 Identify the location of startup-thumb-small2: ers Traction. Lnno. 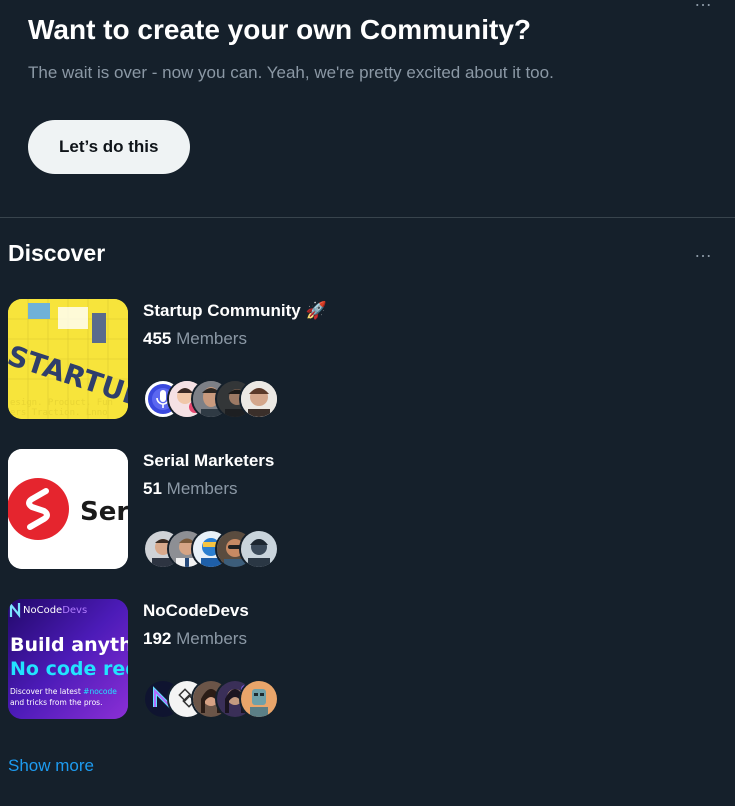
(59, 413).